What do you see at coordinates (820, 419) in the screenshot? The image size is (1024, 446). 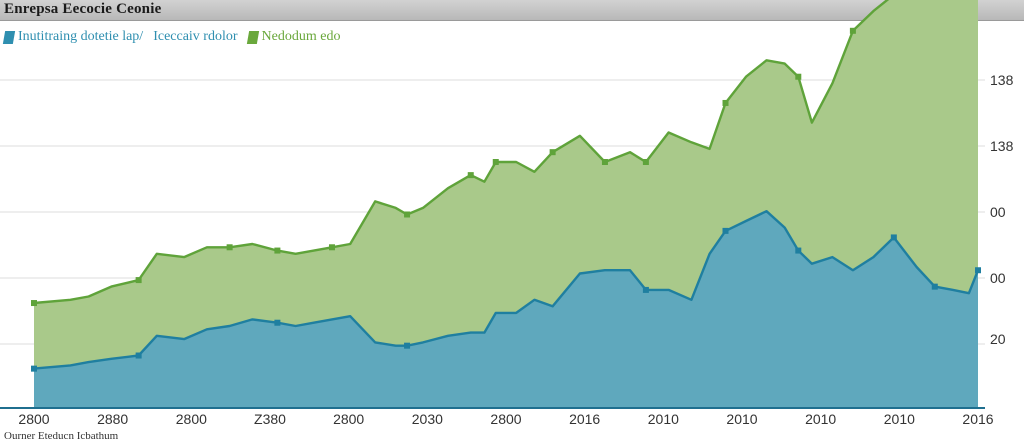 I see `x-tick-label-11: 2010` at bounding box center [820, 419].